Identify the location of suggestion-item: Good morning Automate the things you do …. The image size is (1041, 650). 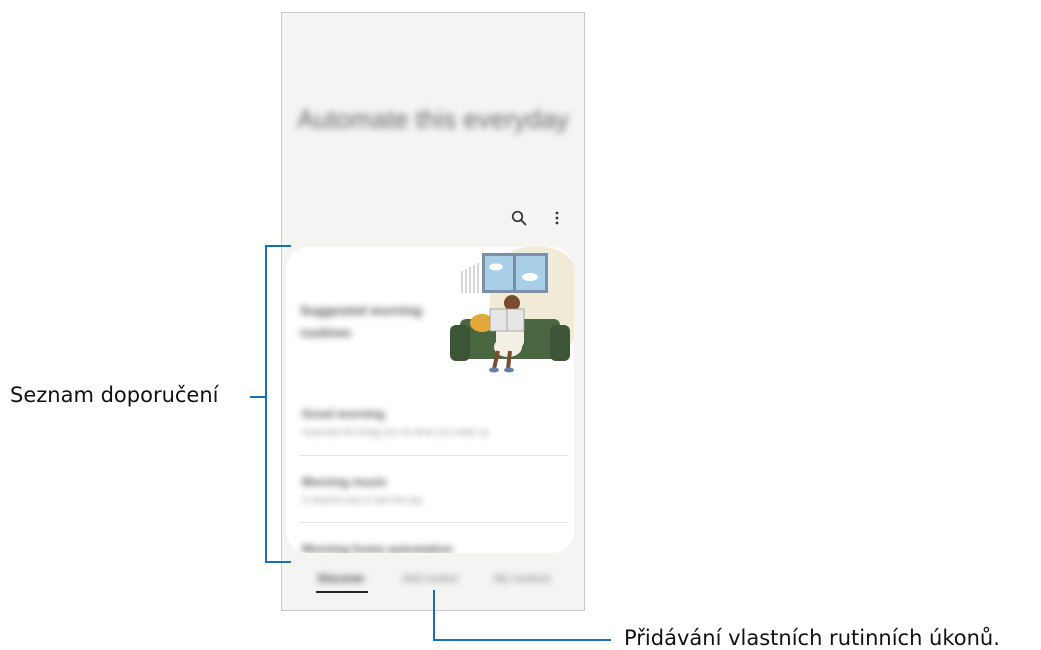
(434, 422).